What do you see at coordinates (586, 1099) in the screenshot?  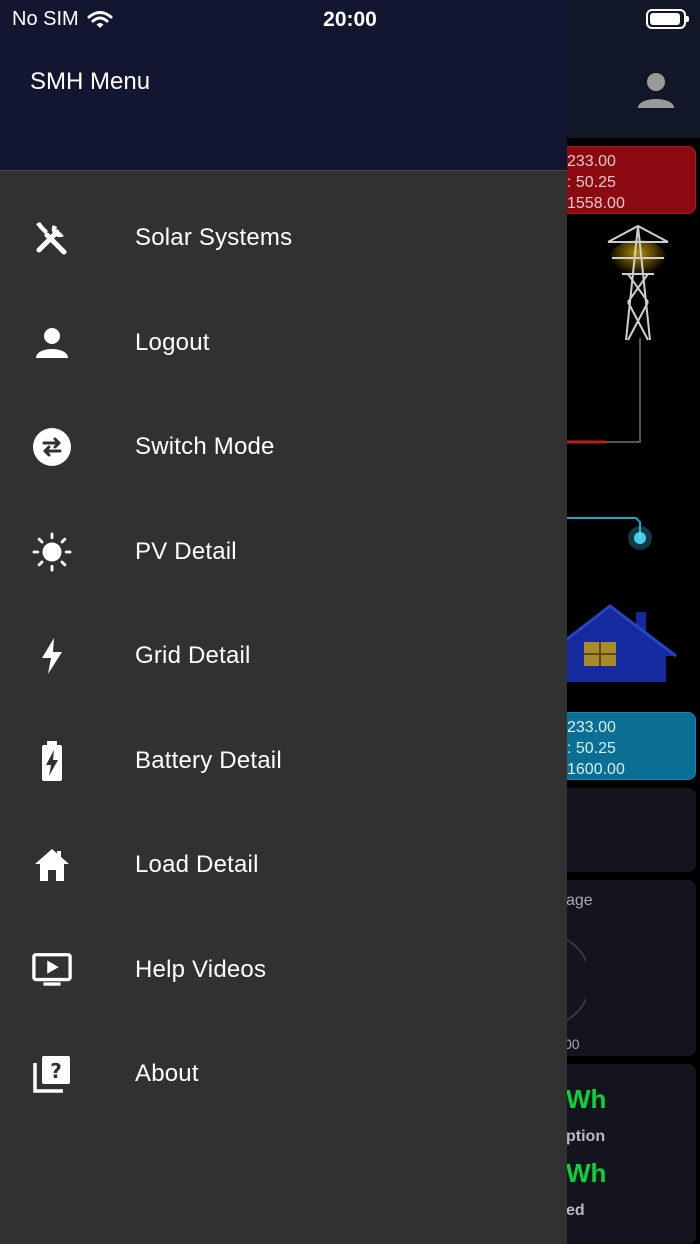 I see `energy-value-1: Wh` at bounding box center [586, 1099].